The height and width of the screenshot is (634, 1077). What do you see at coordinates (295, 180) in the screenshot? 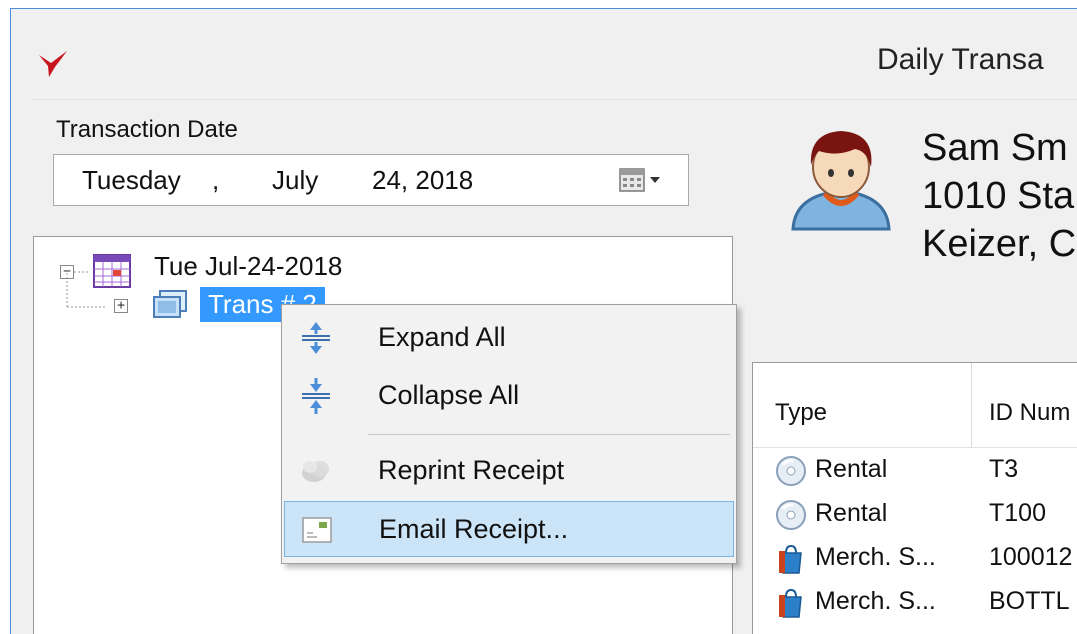
I see `date-month: July` at bounding box center [295, 180].